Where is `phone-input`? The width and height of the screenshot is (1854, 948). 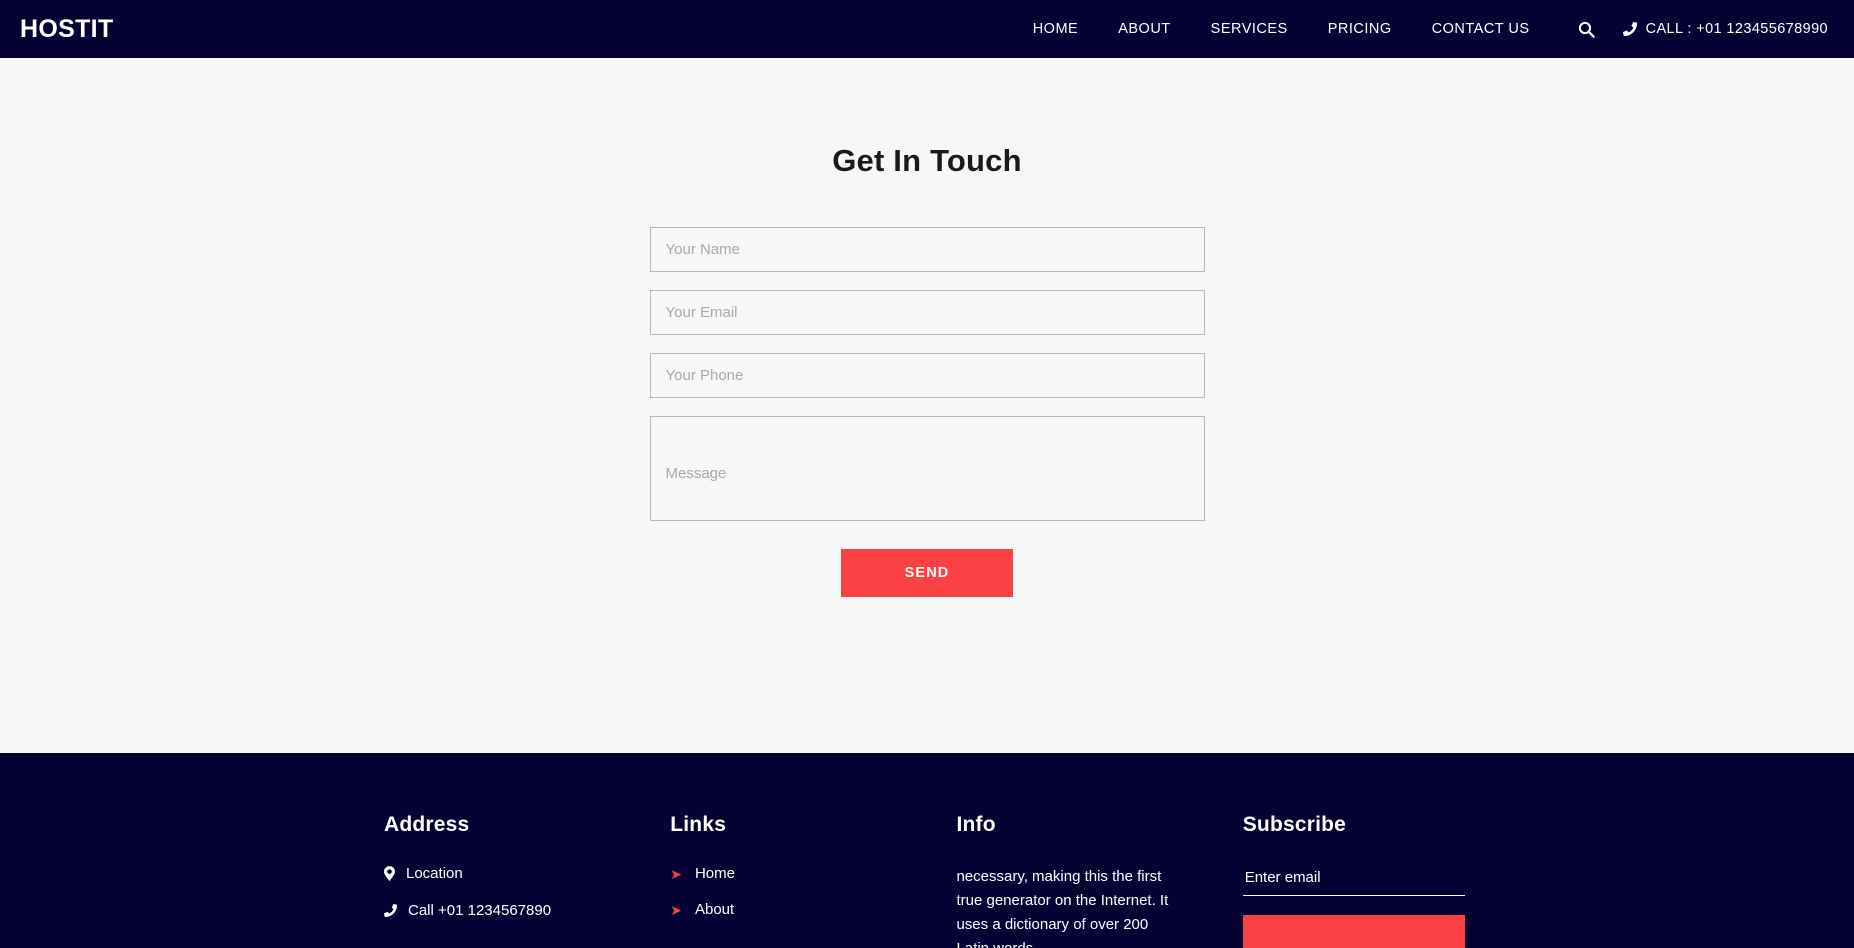 phone-input is located at coordinates (927, 375).